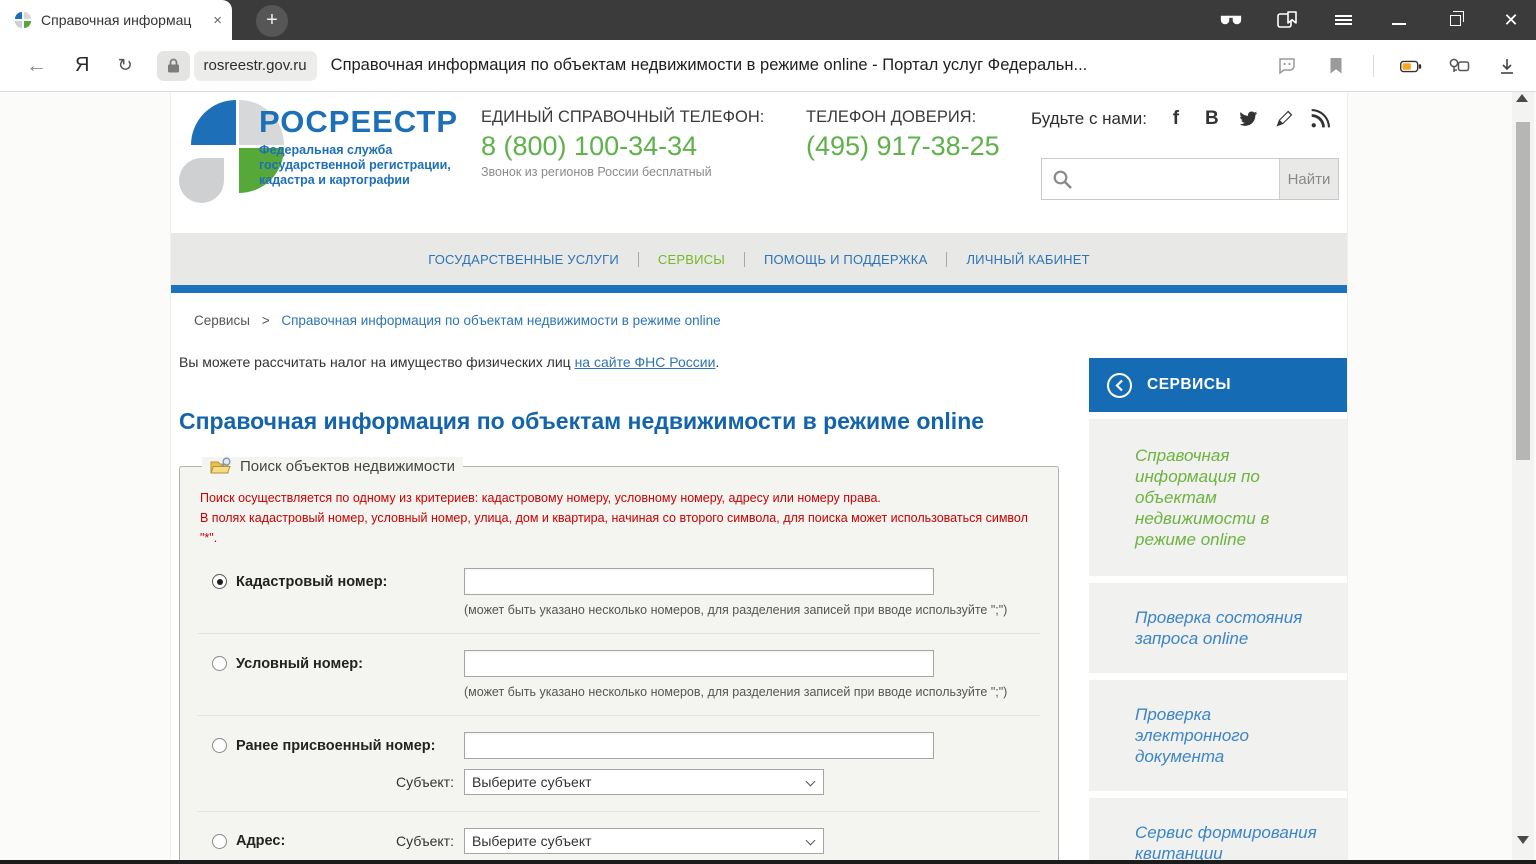 This screenshot has width=1536, height=864. What do you see at coordinates (1248, 119) in the screenshot?
I see `twitter-icon` at bounding box center [1248, 119].